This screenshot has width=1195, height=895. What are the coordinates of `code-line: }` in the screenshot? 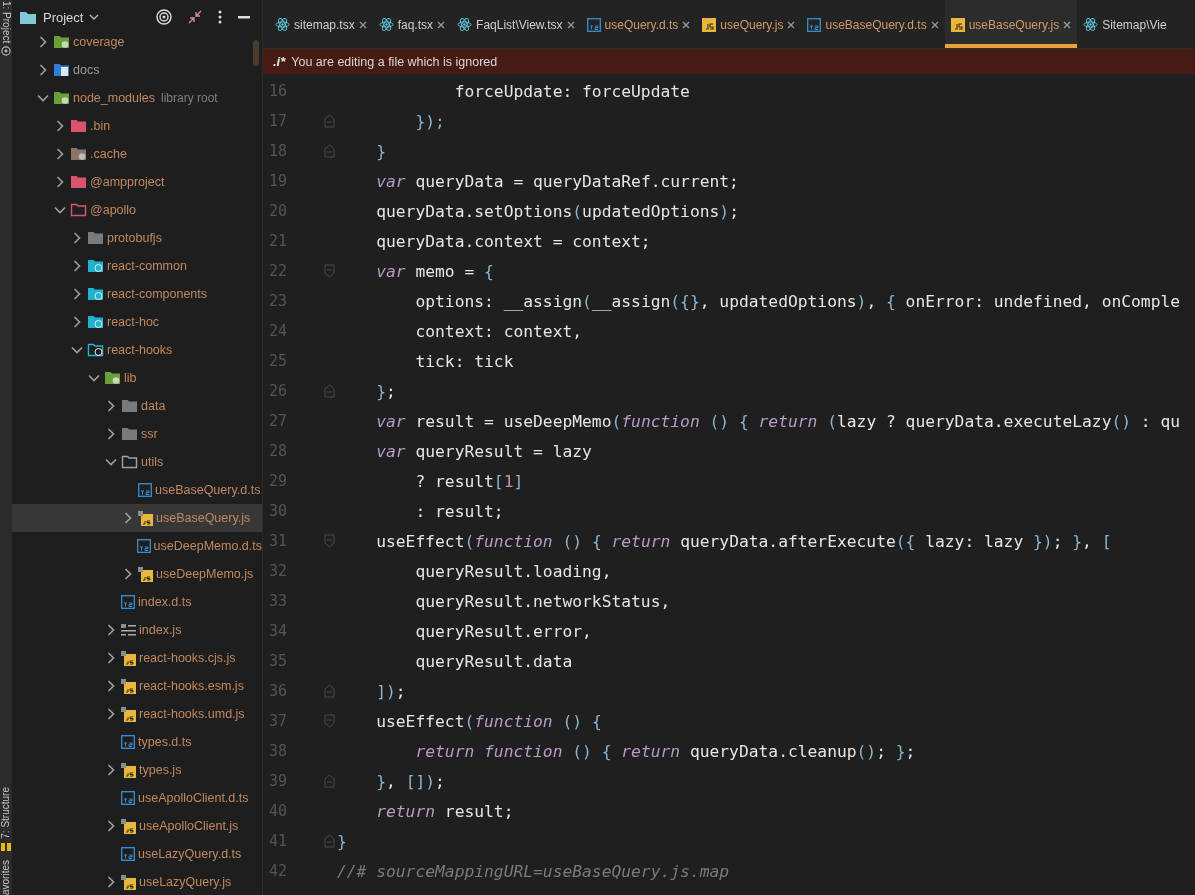 It's located at (342, 841).